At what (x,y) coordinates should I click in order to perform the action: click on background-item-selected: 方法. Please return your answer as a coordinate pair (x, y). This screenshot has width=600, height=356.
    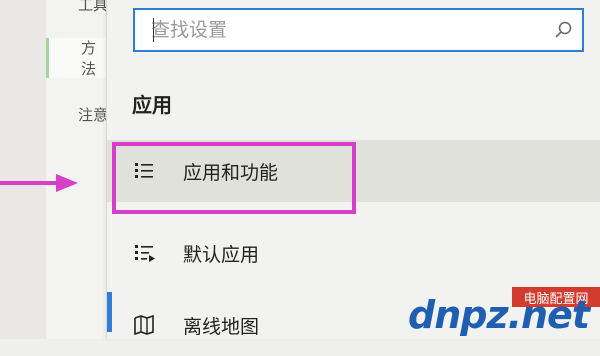
    Looking at the image, I should click on (78, 58).